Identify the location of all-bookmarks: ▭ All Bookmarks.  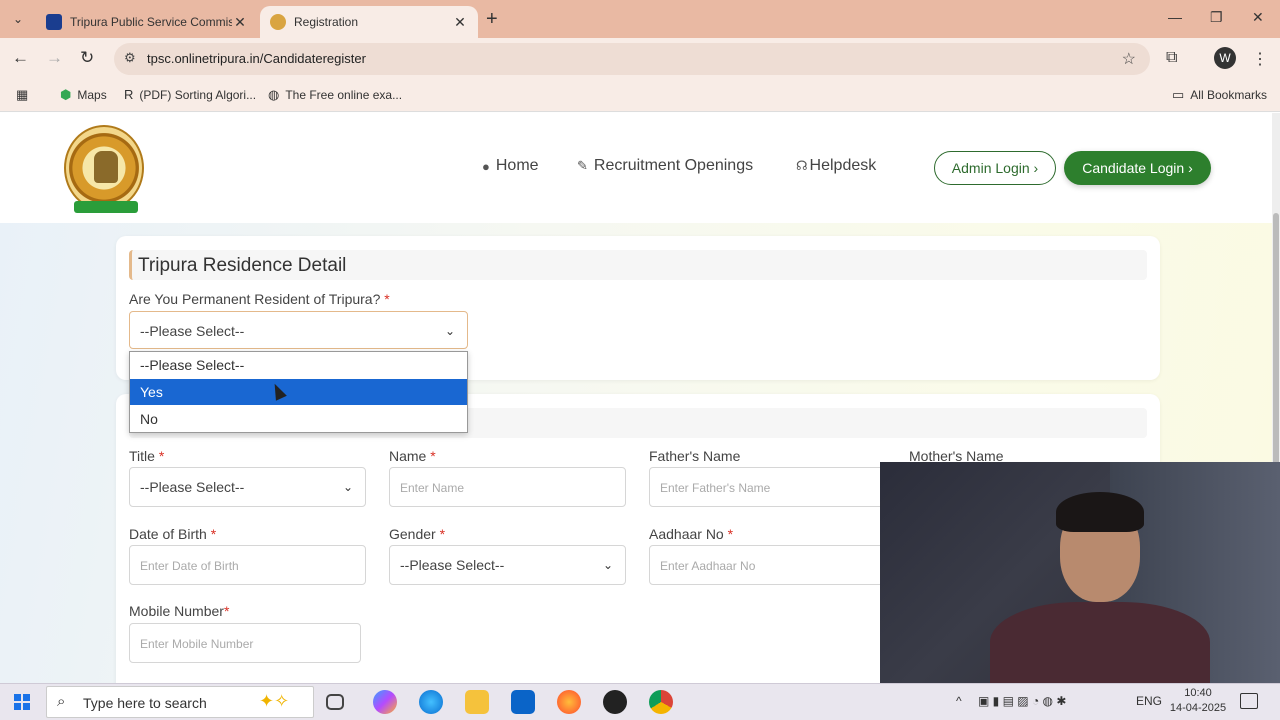
(1219, 95).